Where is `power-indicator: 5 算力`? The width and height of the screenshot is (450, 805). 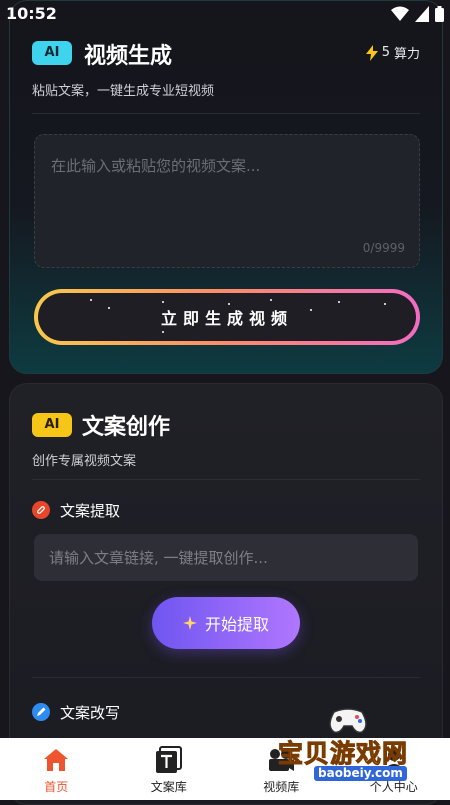 power-indicator: 5 算力 is located at coordinates (393, 52).